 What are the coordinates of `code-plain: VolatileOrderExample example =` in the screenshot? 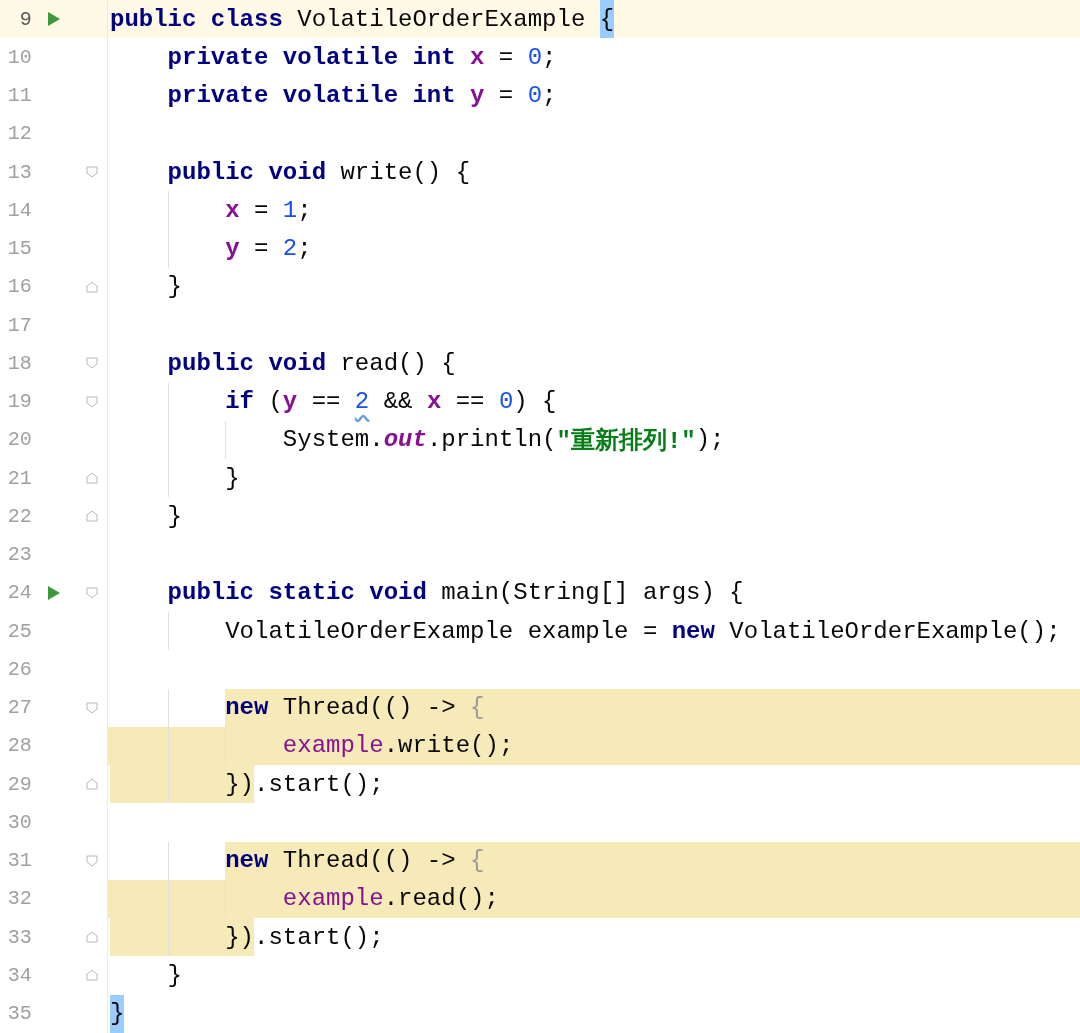 It's located at (442, 631).